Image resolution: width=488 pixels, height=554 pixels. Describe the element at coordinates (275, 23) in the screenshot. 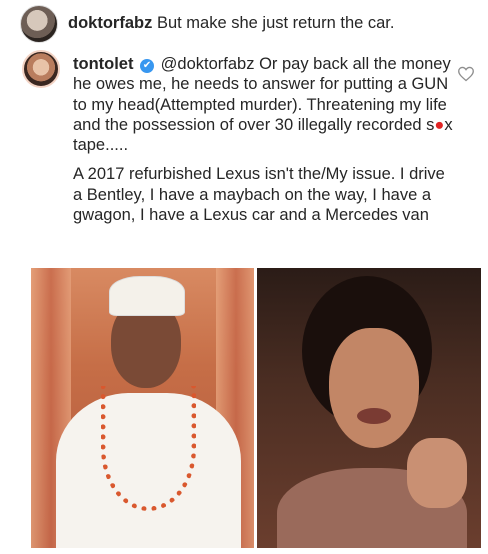

I see `comment-body: But make she just return the car.` at that location.